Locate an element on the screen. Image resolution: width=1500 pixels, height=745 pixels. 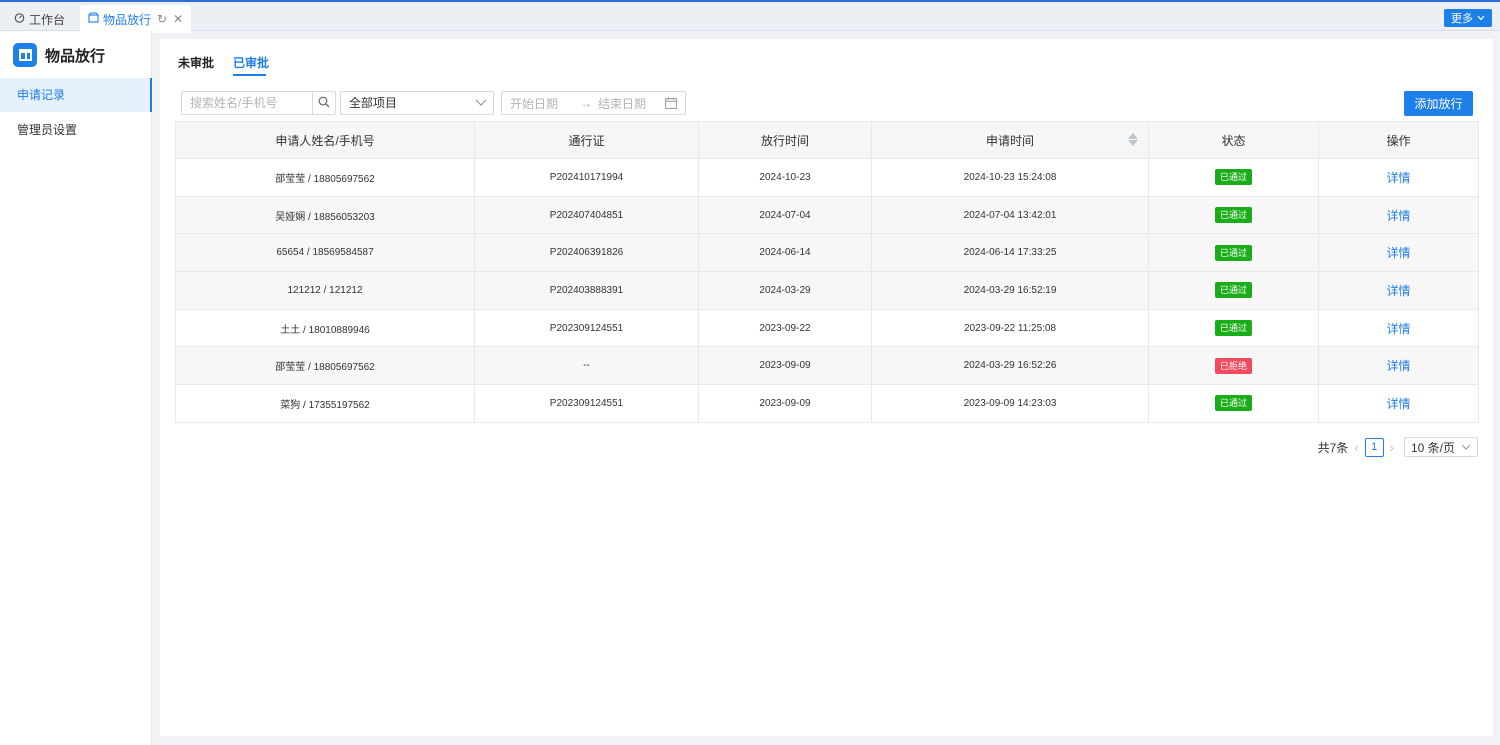
box-icon is located at coordinates (93, 19).